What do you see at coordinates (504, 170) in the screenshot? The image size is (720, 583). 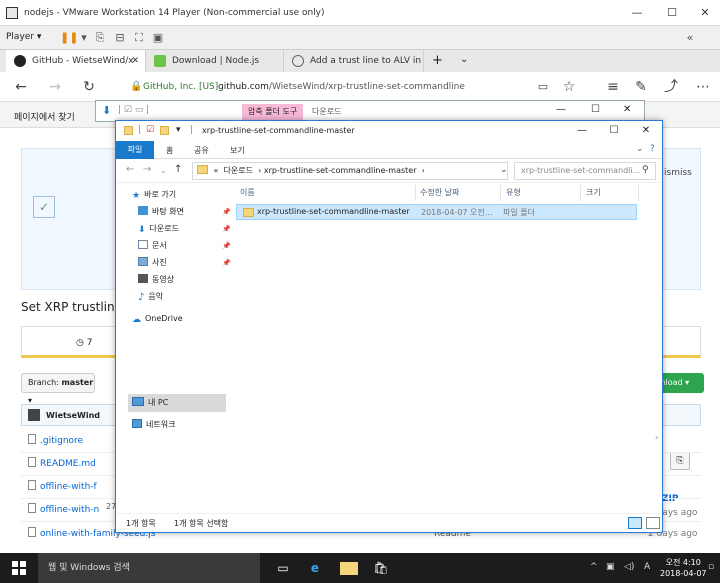 I see `path-dropdown-icon: ⌄` at bounding box center [504, 170].